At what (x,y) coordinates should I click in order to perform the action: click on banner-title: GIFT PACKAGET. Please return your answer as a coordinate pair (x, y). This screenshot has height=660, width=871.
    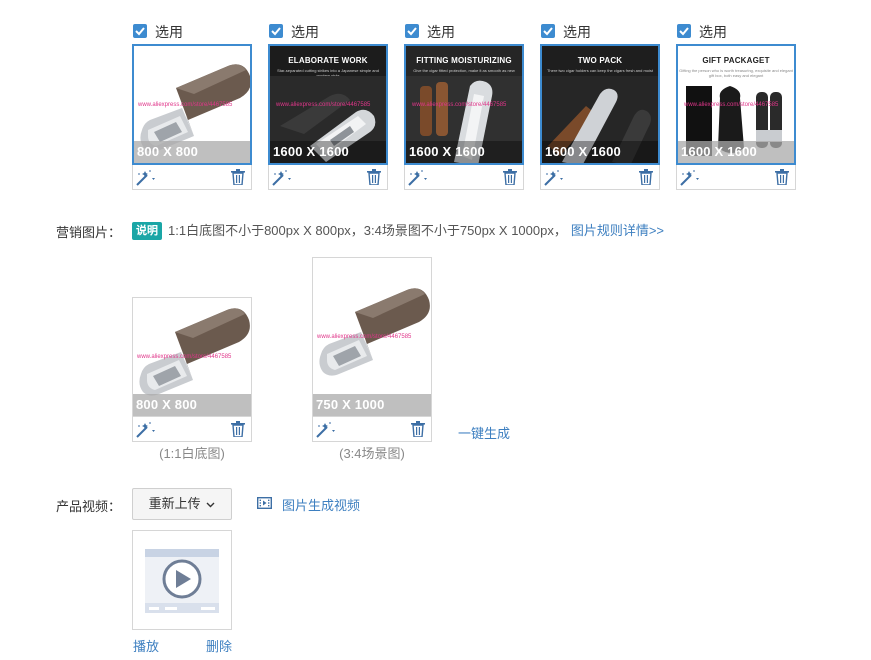
    Looking at the image, I should click on (736, 60).